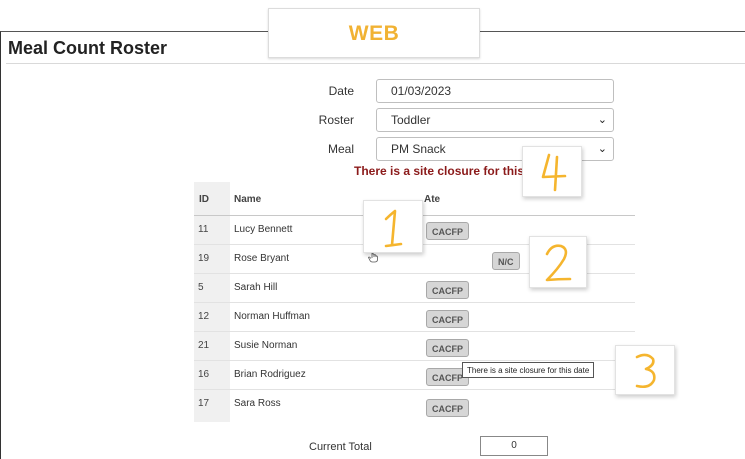 The height and width of the screenshot is (459, 745). What do you see at coordinates (204, 345) in the screenshot?
I see `row-id: 21` at bounding box center [204, 345].